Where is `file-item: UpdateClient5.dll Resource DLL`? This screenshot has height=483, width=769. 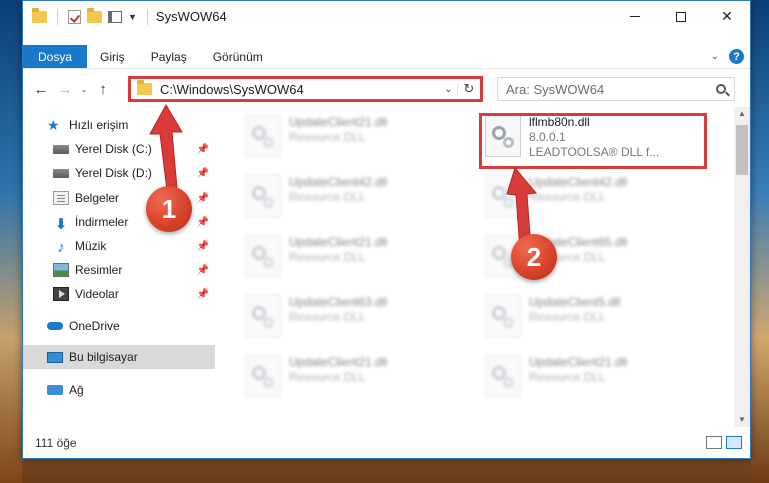
file-item: UpdateClient5.dll Resource DLL is located at coordinates (552, 321).